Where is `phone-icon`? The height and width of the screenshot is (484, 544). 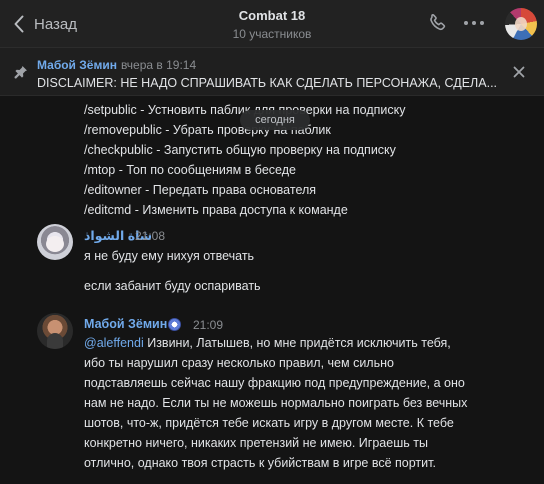 phone-icon is located at coordinates (437, 25).